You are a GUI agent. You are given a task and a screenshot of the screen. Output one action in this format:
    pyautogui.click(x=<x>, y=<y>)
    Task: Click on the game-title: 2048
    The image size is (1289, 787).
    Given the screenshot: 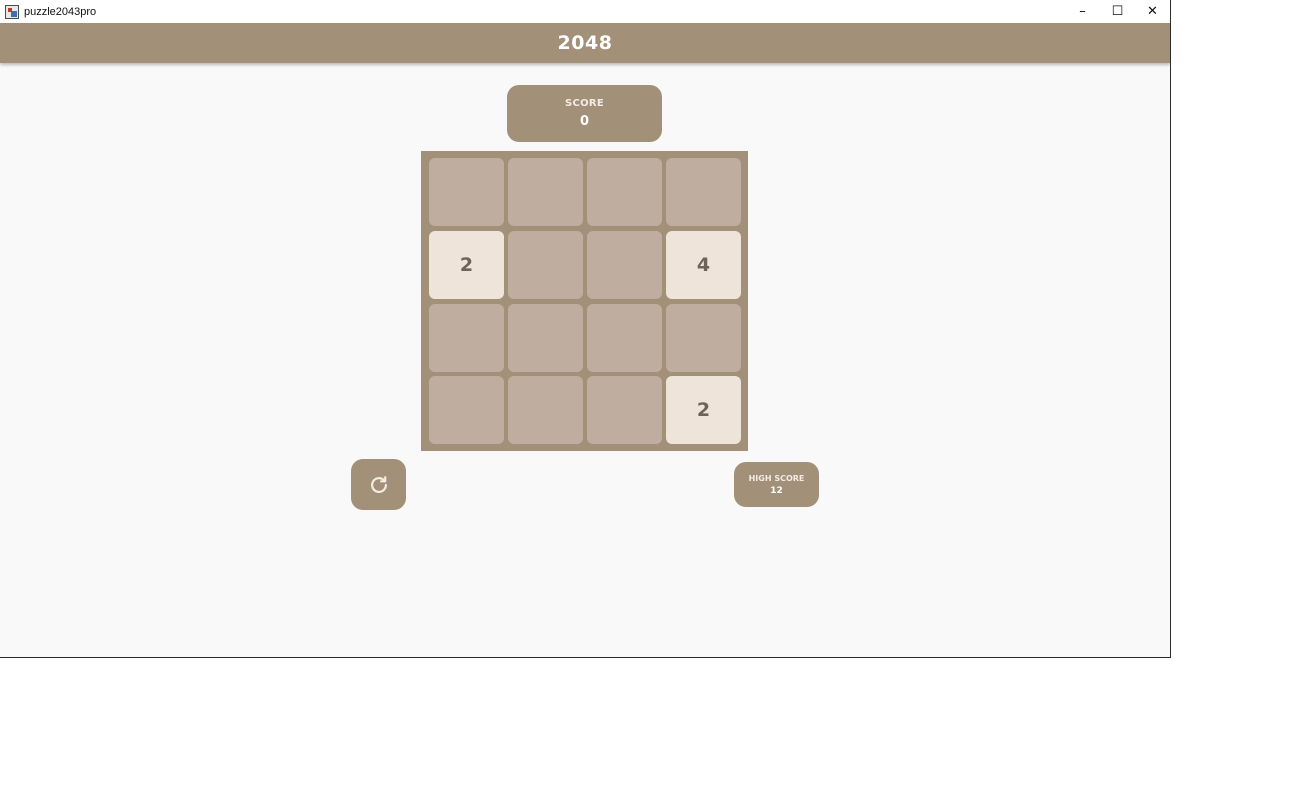 What is the action you would take?
    pyautogui.click(x=585, y=43)
    